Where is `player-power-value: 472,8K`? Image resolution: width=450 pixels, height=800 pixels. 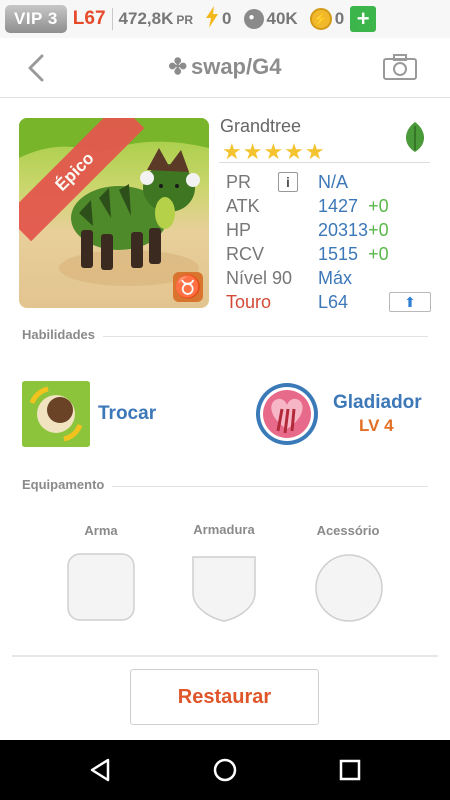
player-power-value: 472,8K is located at coordinates (146, 18).